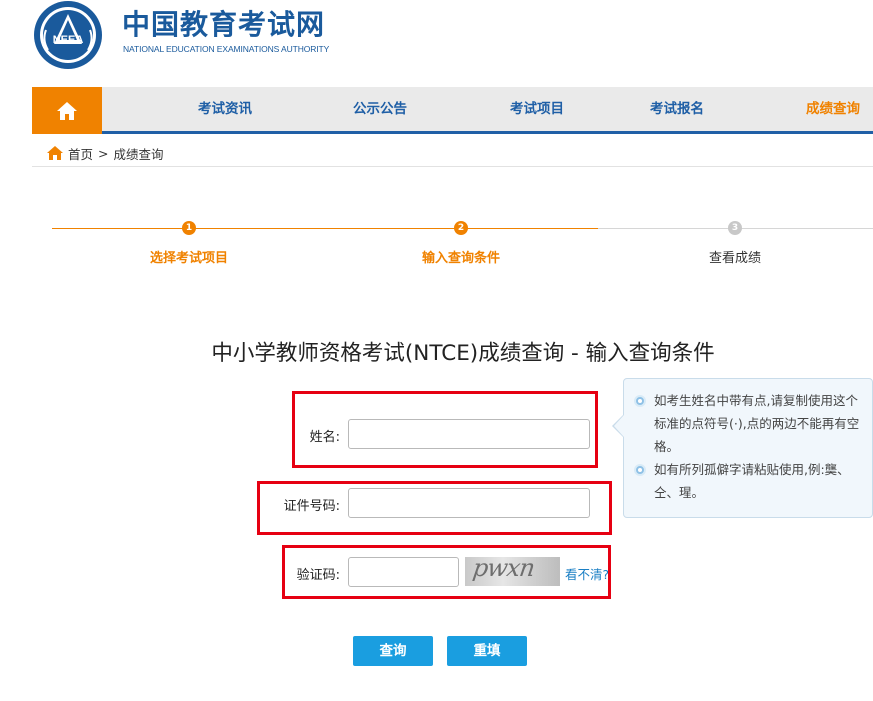  Describe the element at coordinates (833, 109) in the screenshot. I see `nav-item-score-query: 成绩查询` at that location.